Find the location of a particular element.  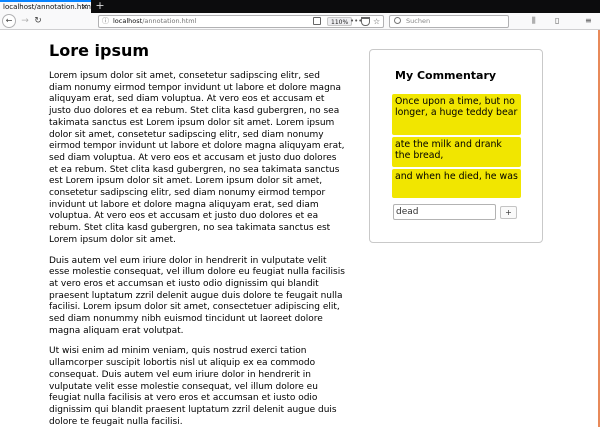

url-text: localhost/annotation.html is located at coordinates (154, 21).